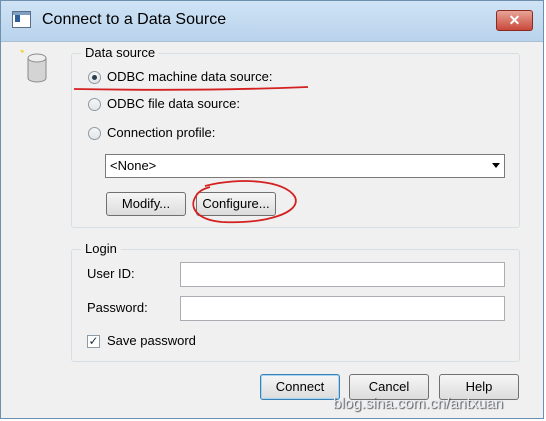 Image resolution: width=546 pixels, height=421 pixels. I want to click on login-legend: Login, so click(101, 248).